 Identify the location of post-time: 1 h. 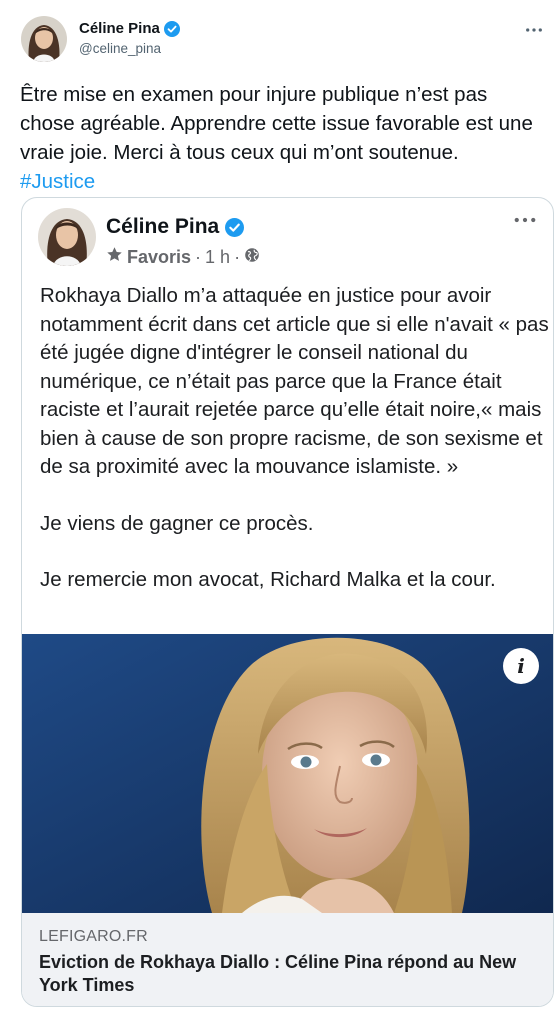
(217, 257).